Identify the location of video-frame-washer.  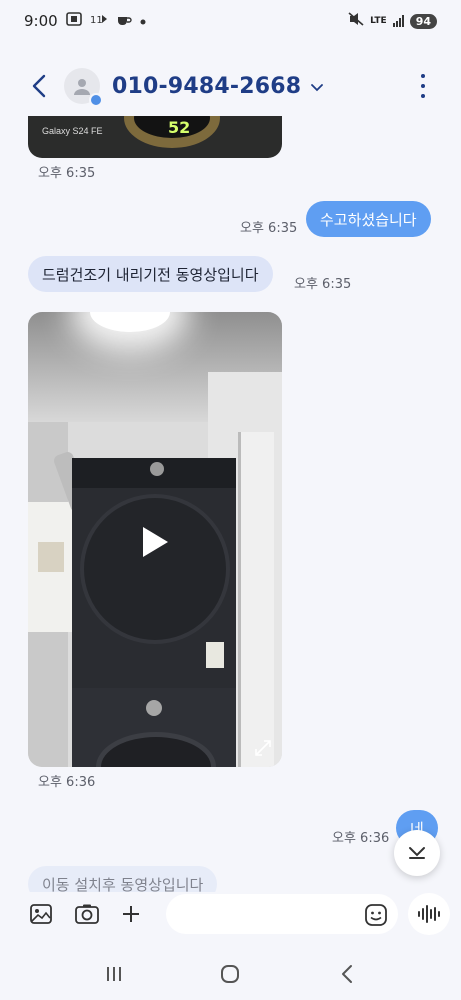
(154, 727).